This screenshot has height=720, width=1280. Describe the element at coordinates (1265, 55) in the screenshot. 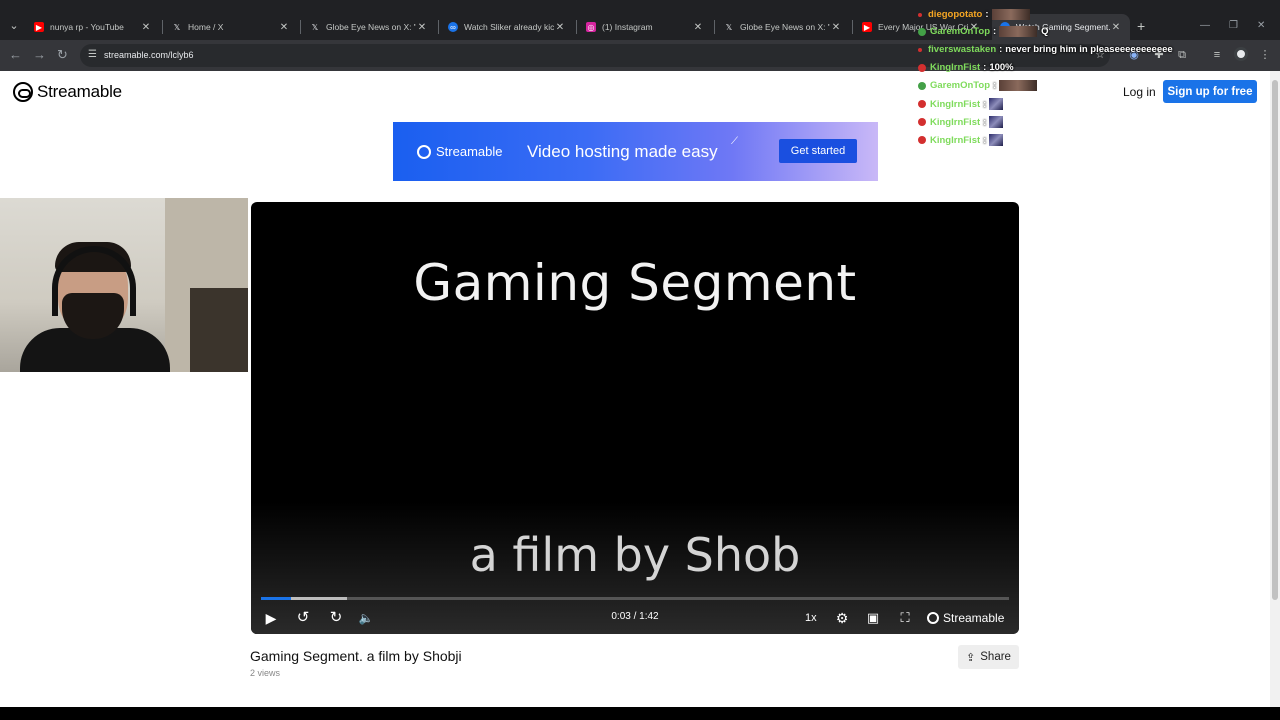

I see `chrome-menu-icon: ⋮` at that location.